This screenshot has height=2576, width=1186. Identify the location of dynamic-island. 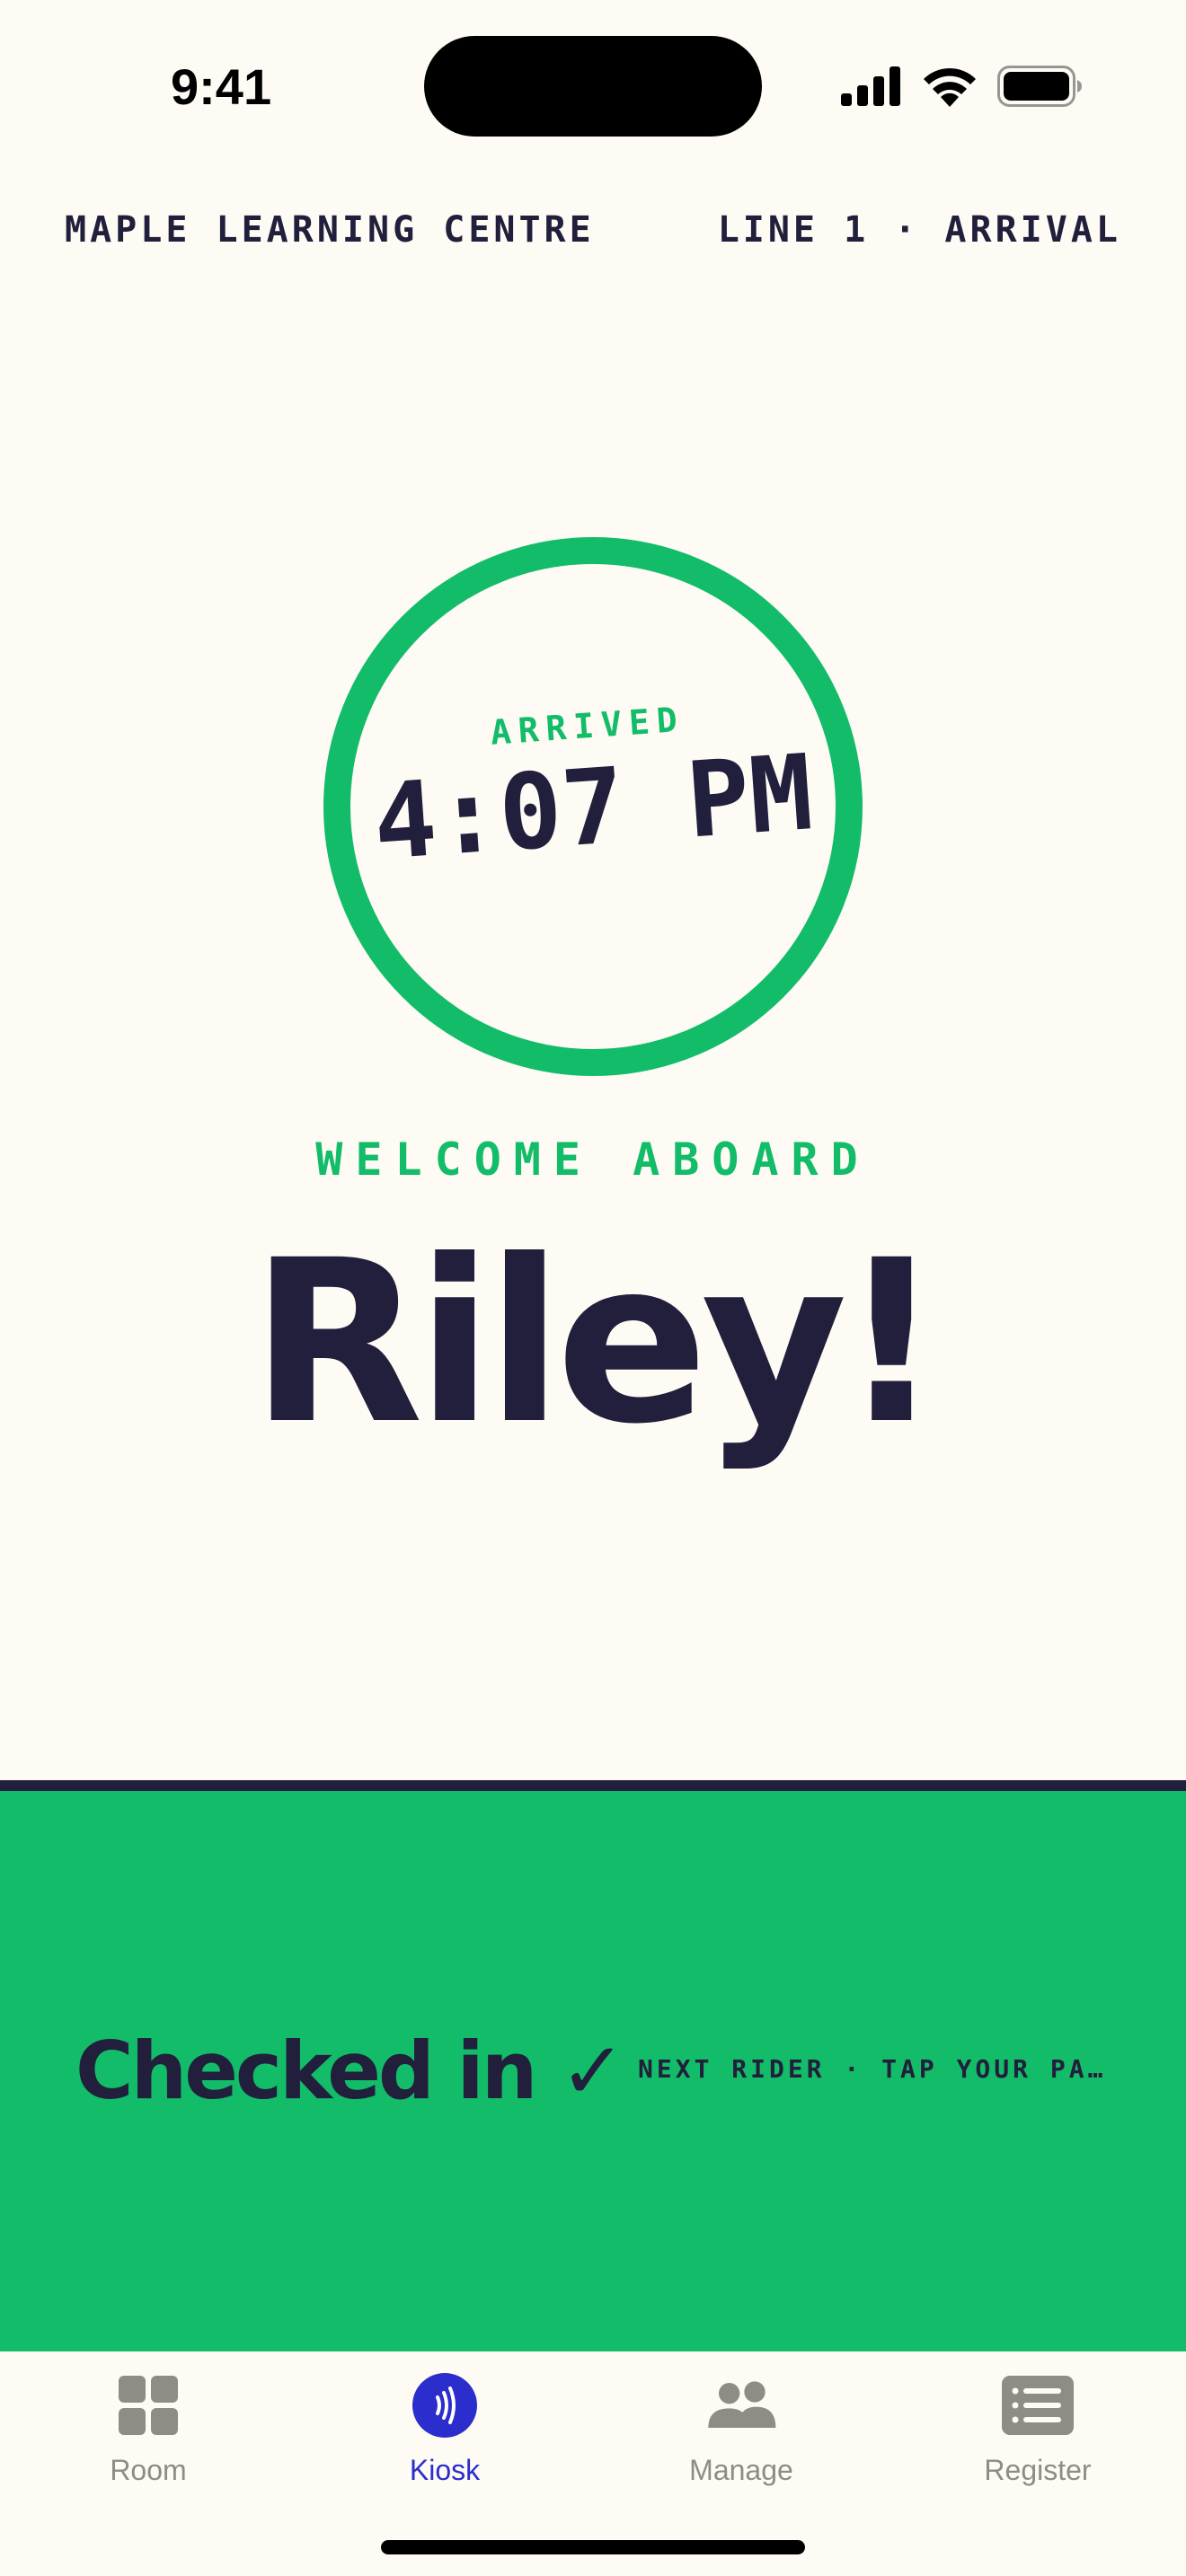
(593, 86).